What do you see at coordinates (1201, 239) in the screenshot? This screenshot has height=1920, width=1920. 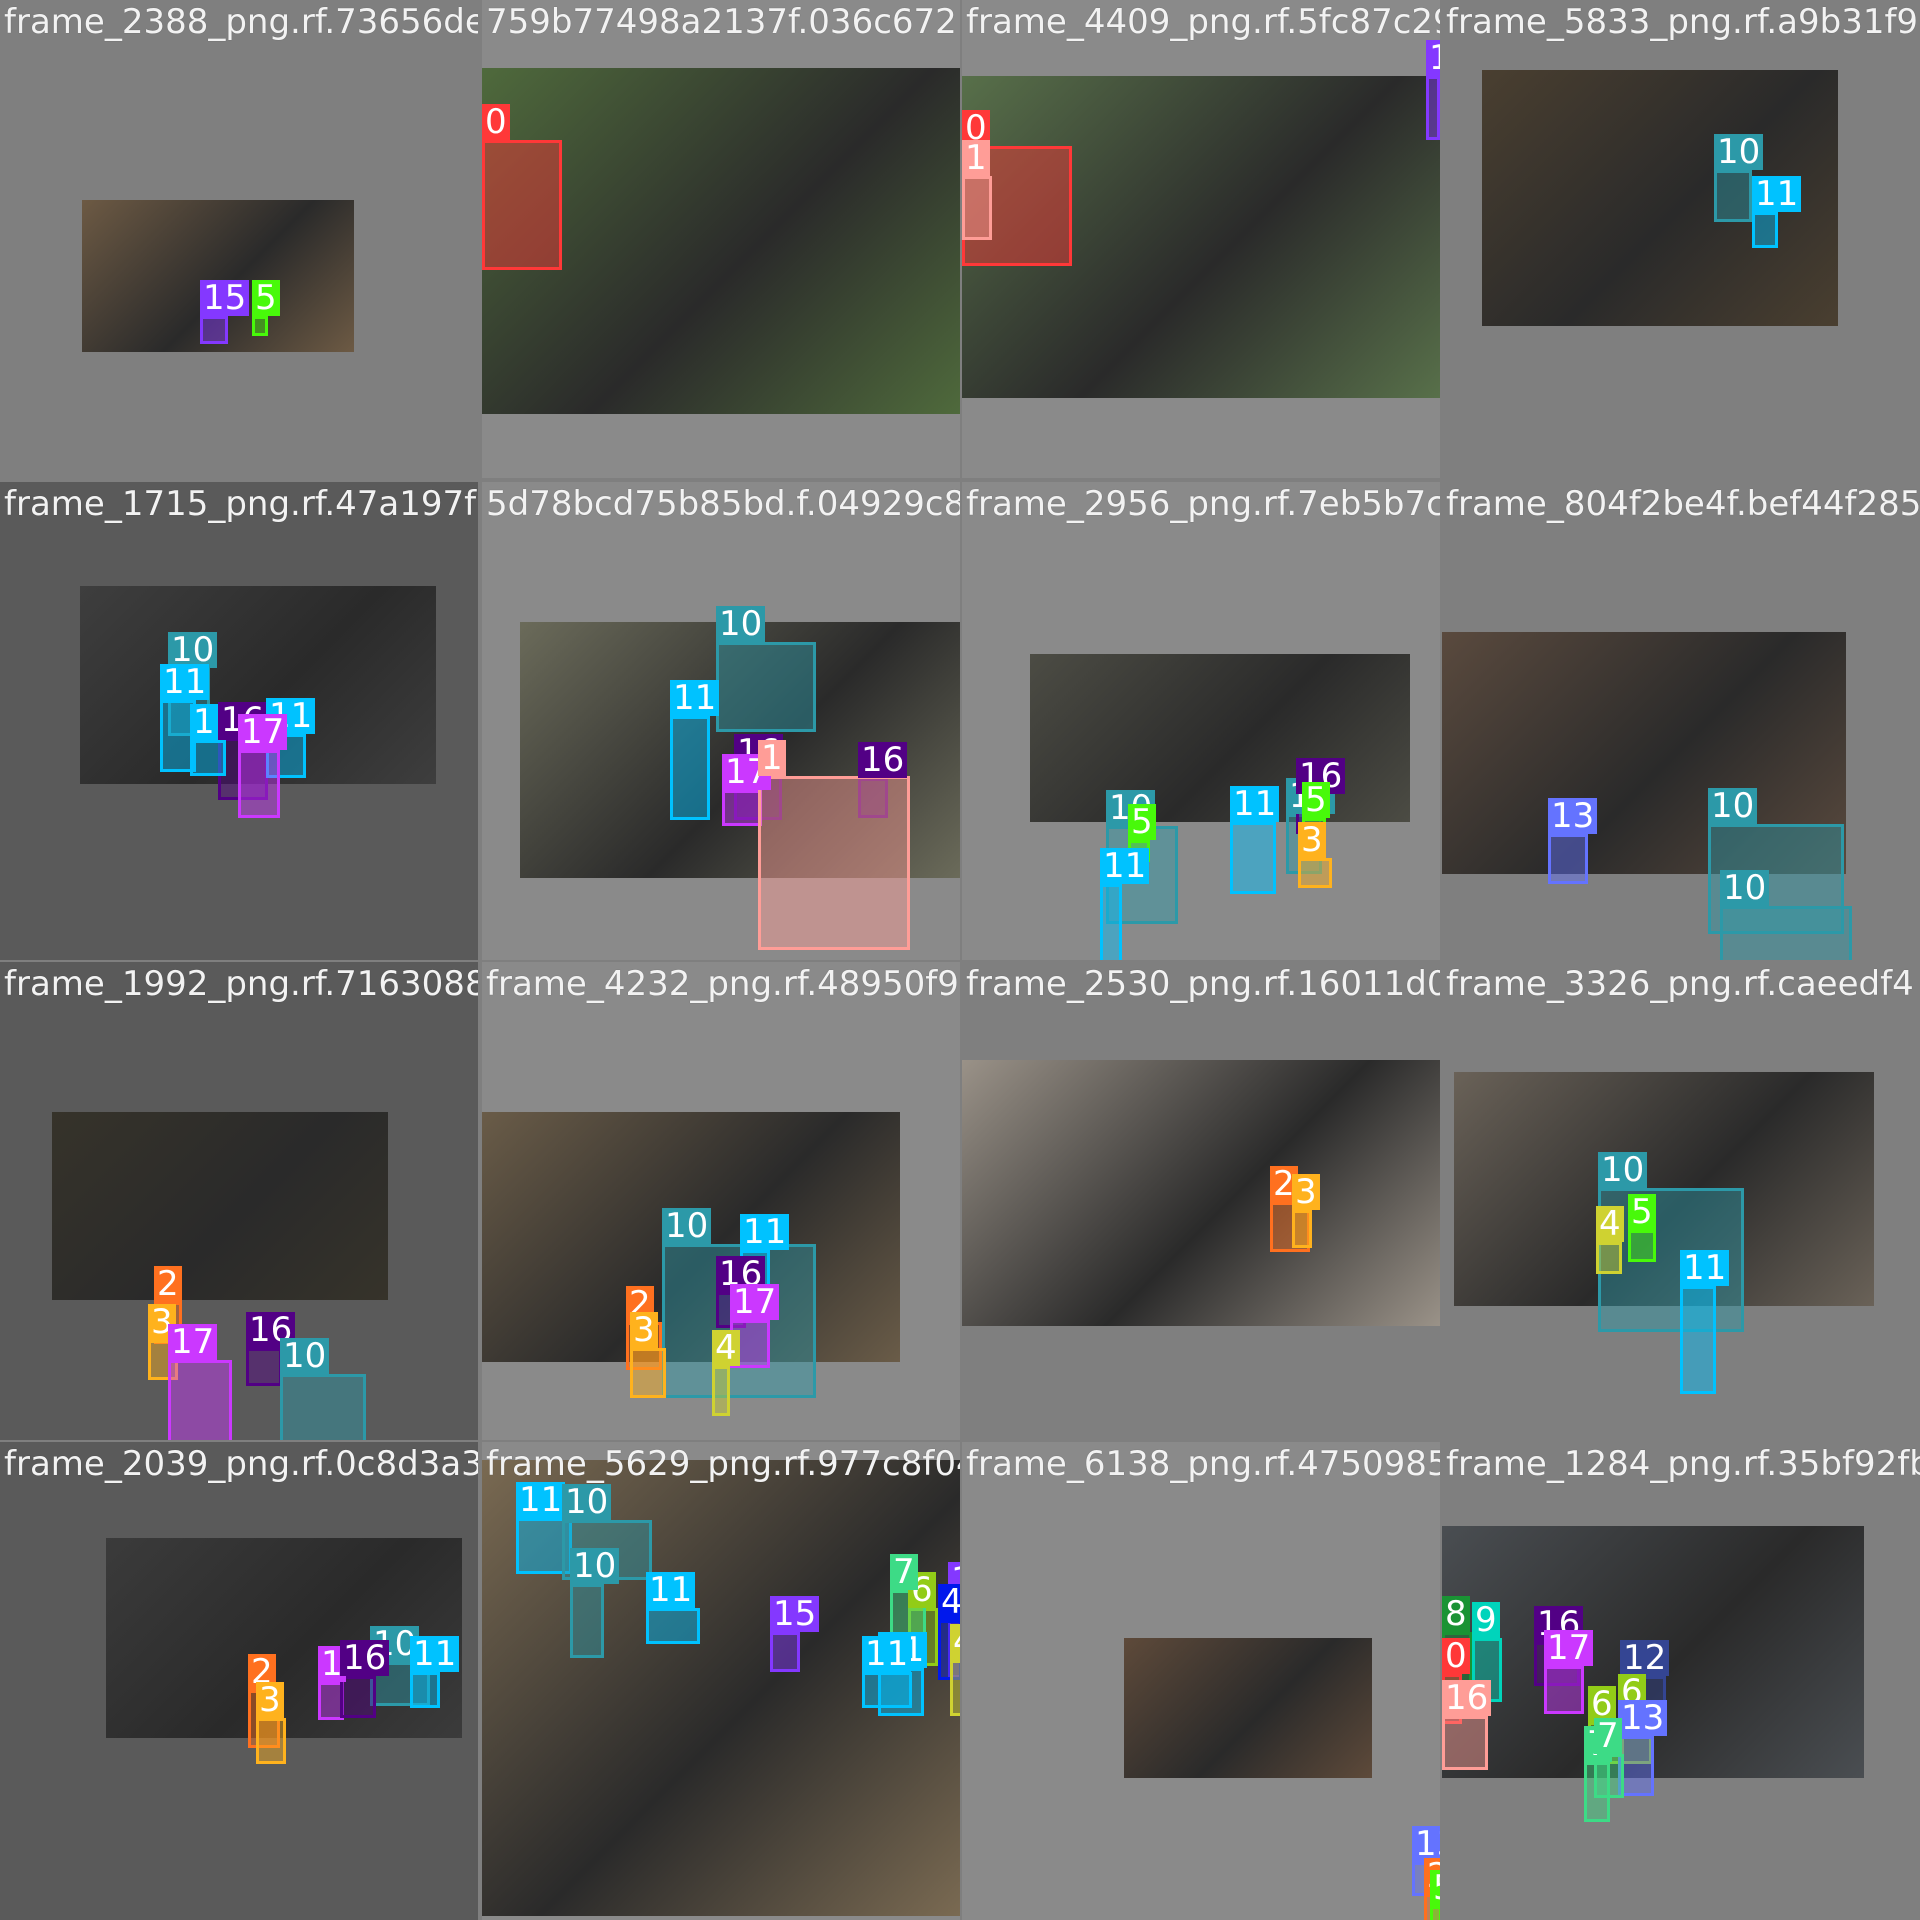 I see `mosaic-tile: 0115frame_4409_png.rf.5fc87c29` at bounding box center [1201, 239].